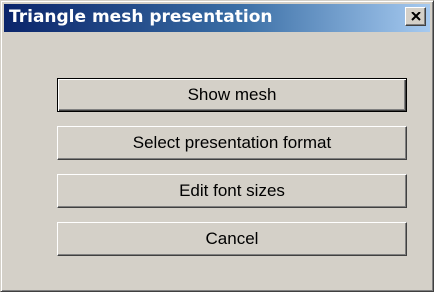 The width and height of the screenshot is (434, 292). Describe the element at coordinates (141, 17) in the screenshot. I see `window-title: Triangle mesh presentation` at that location.